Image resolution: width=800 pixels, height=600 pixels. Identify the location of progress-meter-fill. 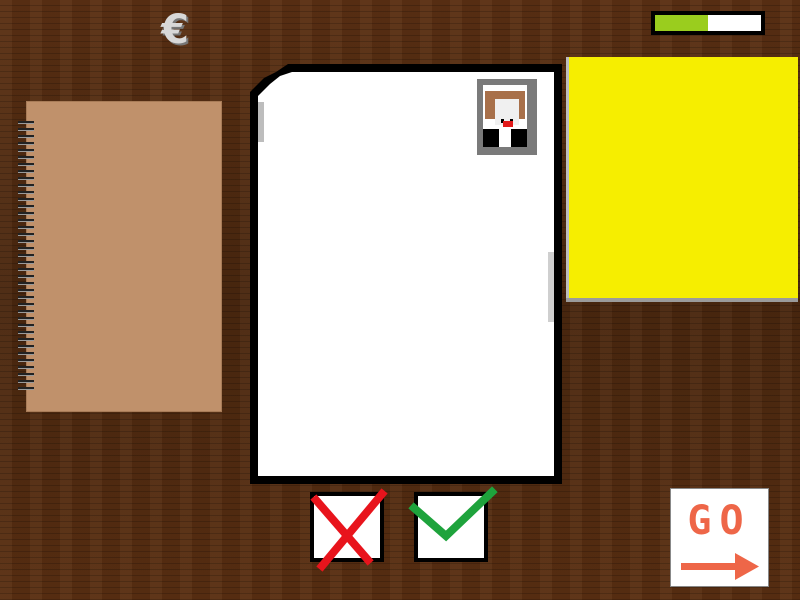
(681, 23).